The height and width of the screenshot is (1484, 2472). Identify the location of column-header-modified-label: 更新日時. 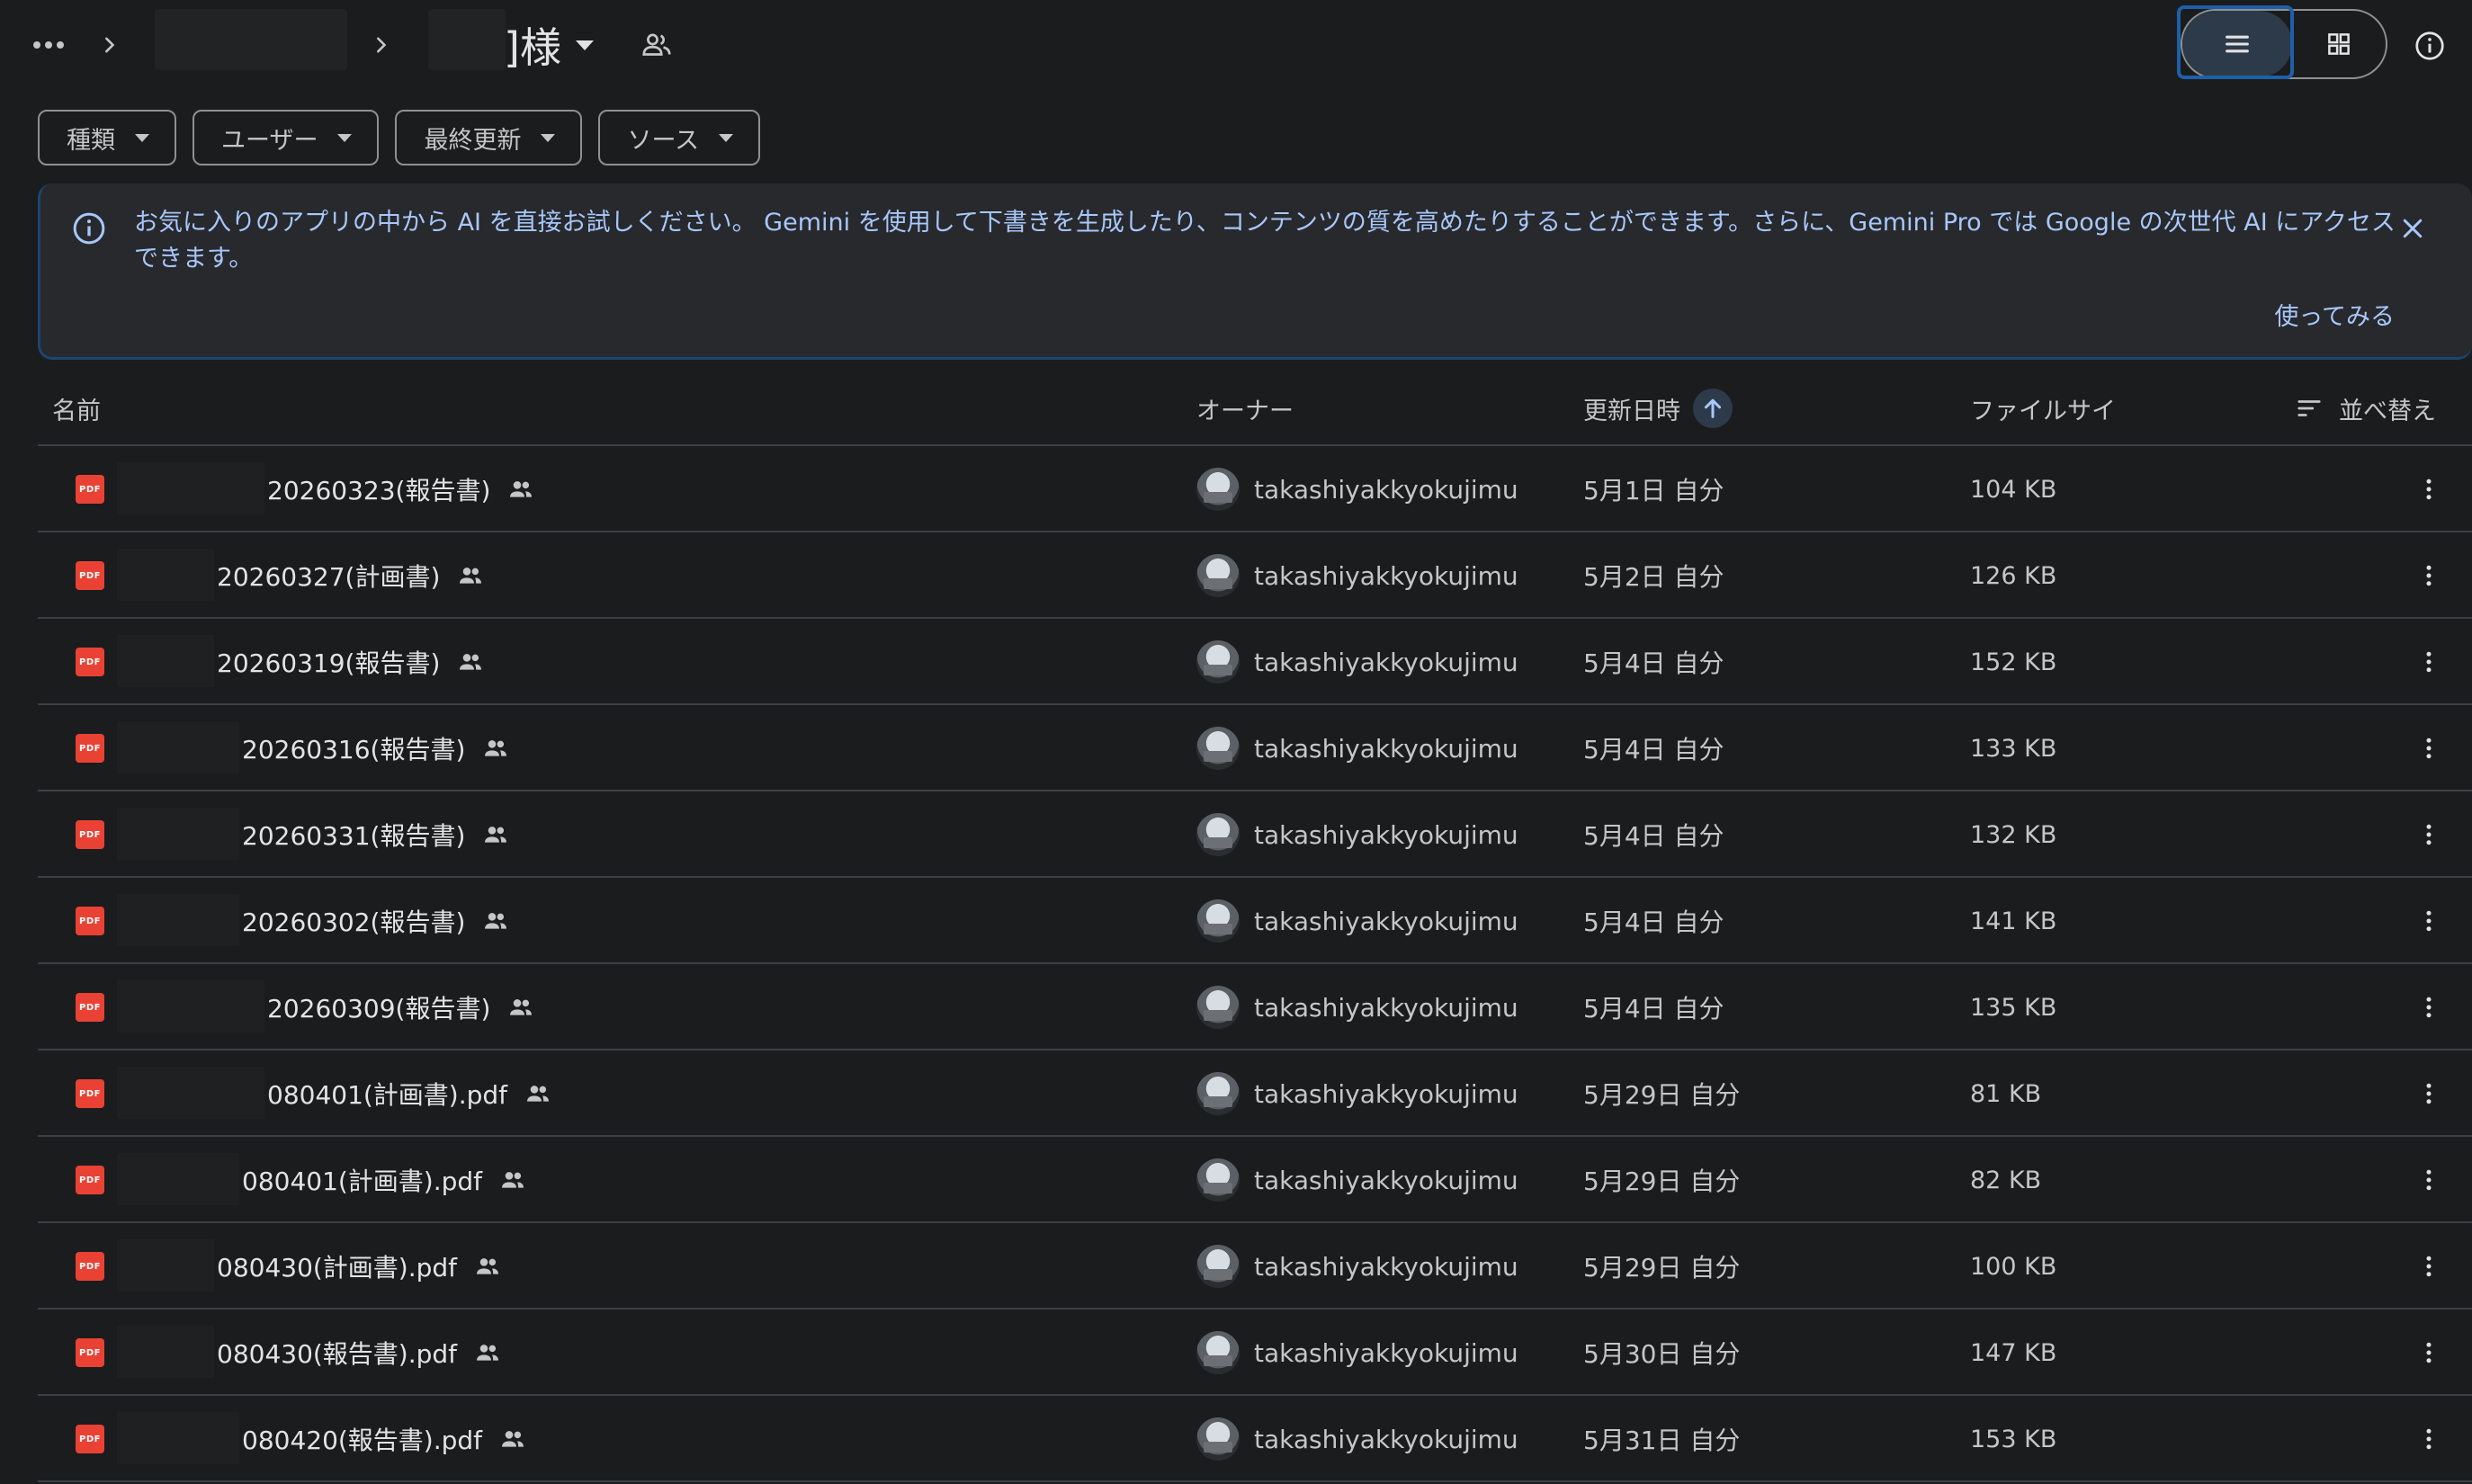
(1631, 411).